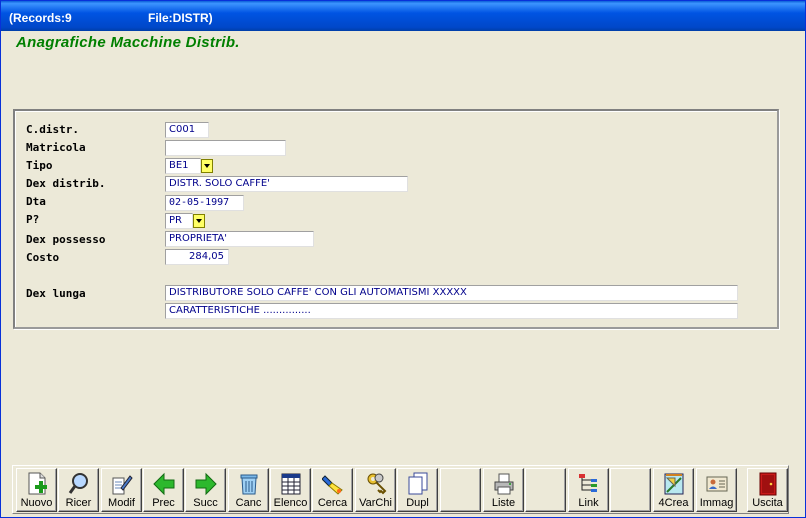 Image resolution: width=806 pixels, height=518 pixels. What do you see at coordinates (56, 293) in the screenshot?
I see `label-dex-lunga: Dex lunga` at bounding box center [56, 293].